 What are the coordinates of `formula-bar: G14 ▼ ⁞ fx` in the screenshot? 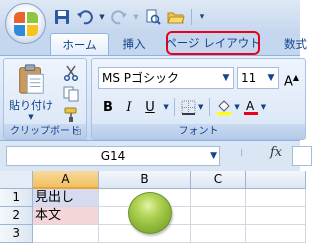 It's located at (156, 156).